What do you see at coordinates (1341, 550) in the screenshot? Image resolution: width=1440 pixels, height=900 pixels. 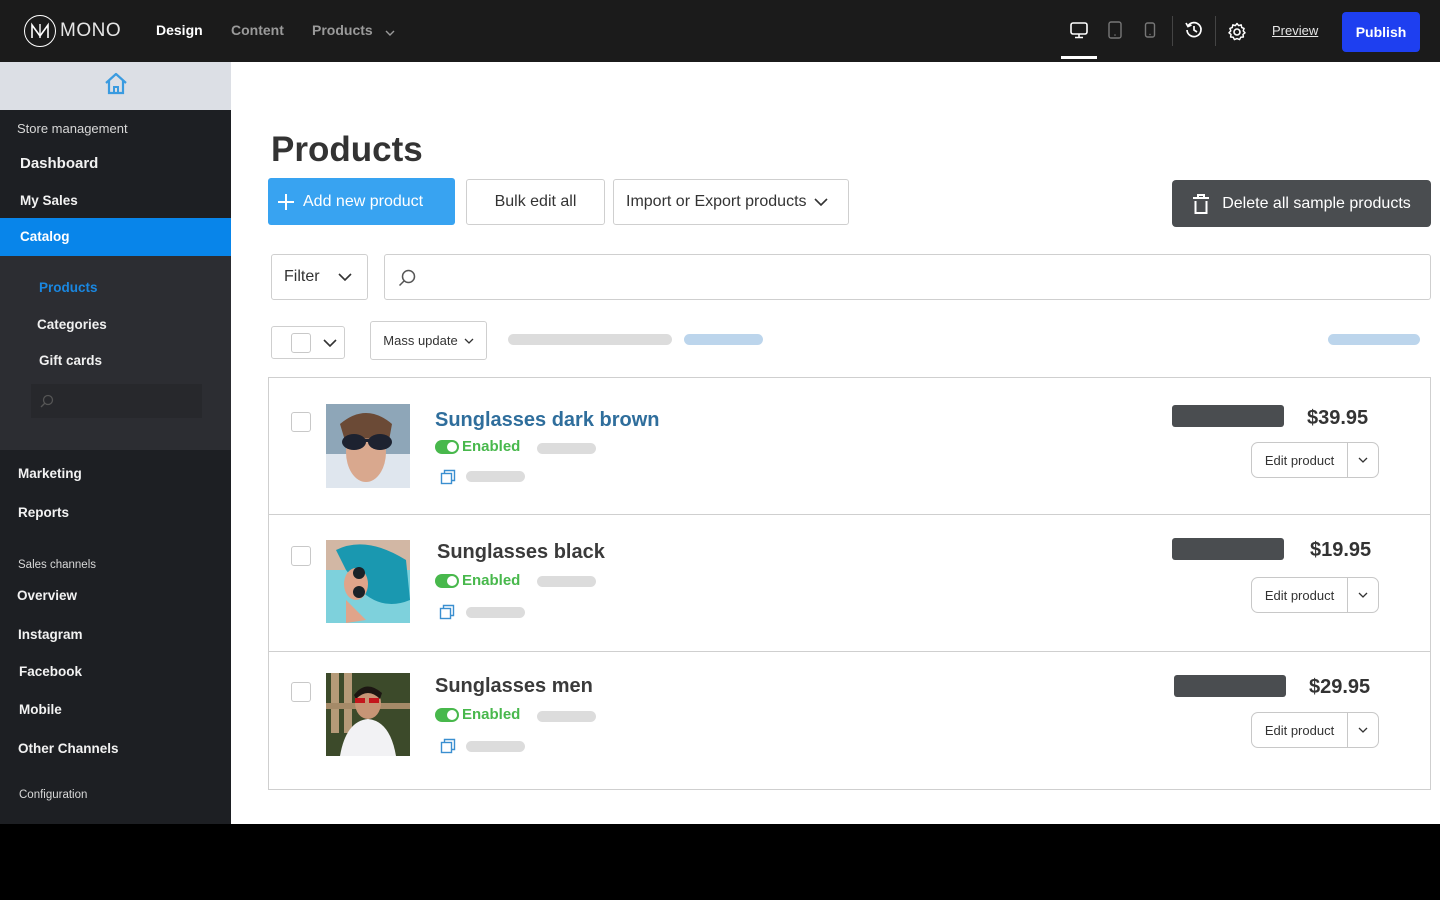 I see `product-price: $19.95` at bounding box center [1341, 550].